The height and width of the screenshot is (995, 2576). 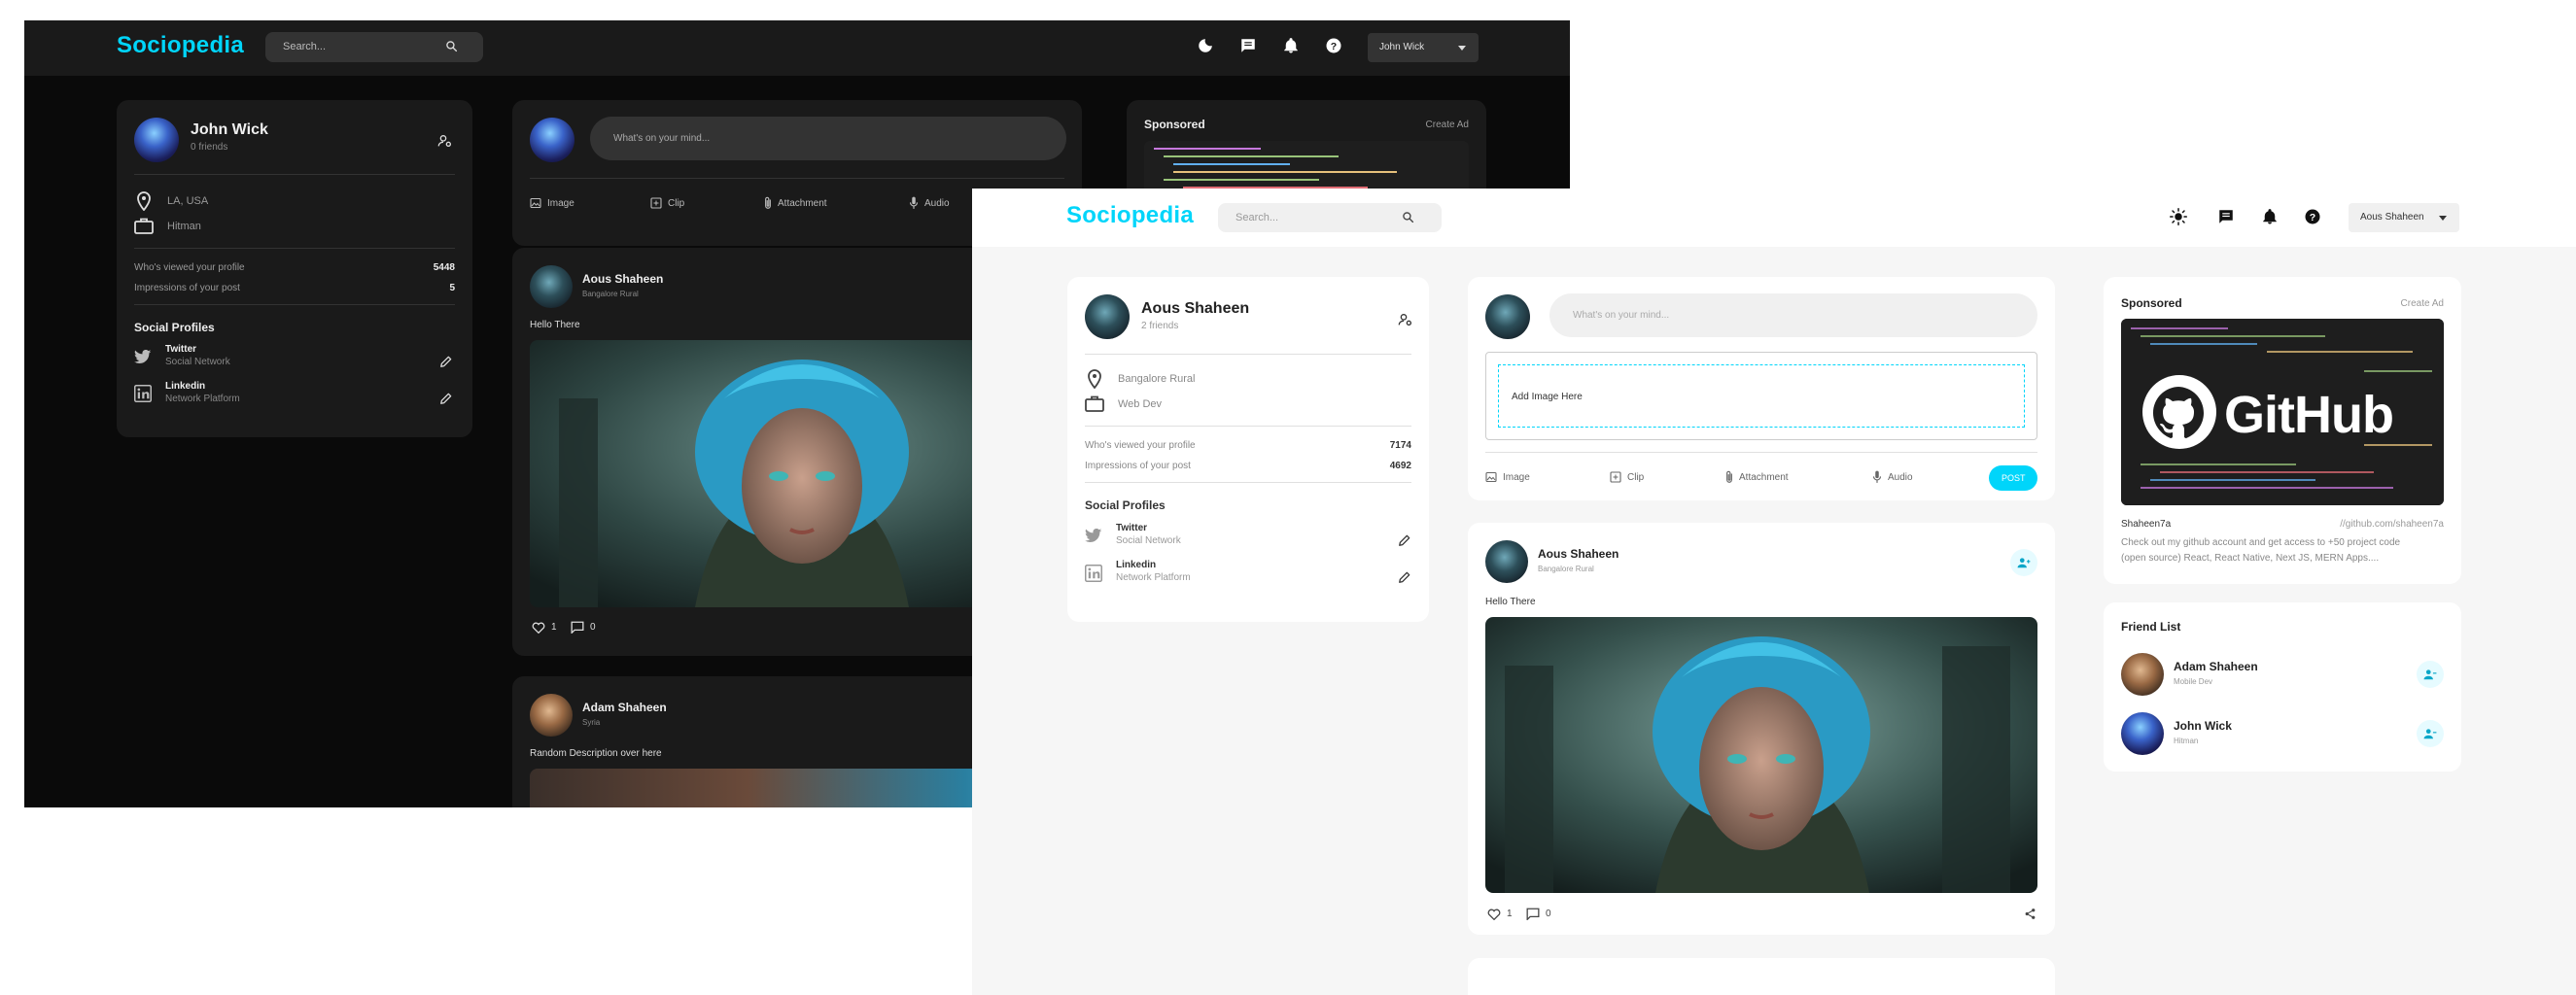 I want to click on sponsored-title: Sponsored, so click(x=1175, y=124).